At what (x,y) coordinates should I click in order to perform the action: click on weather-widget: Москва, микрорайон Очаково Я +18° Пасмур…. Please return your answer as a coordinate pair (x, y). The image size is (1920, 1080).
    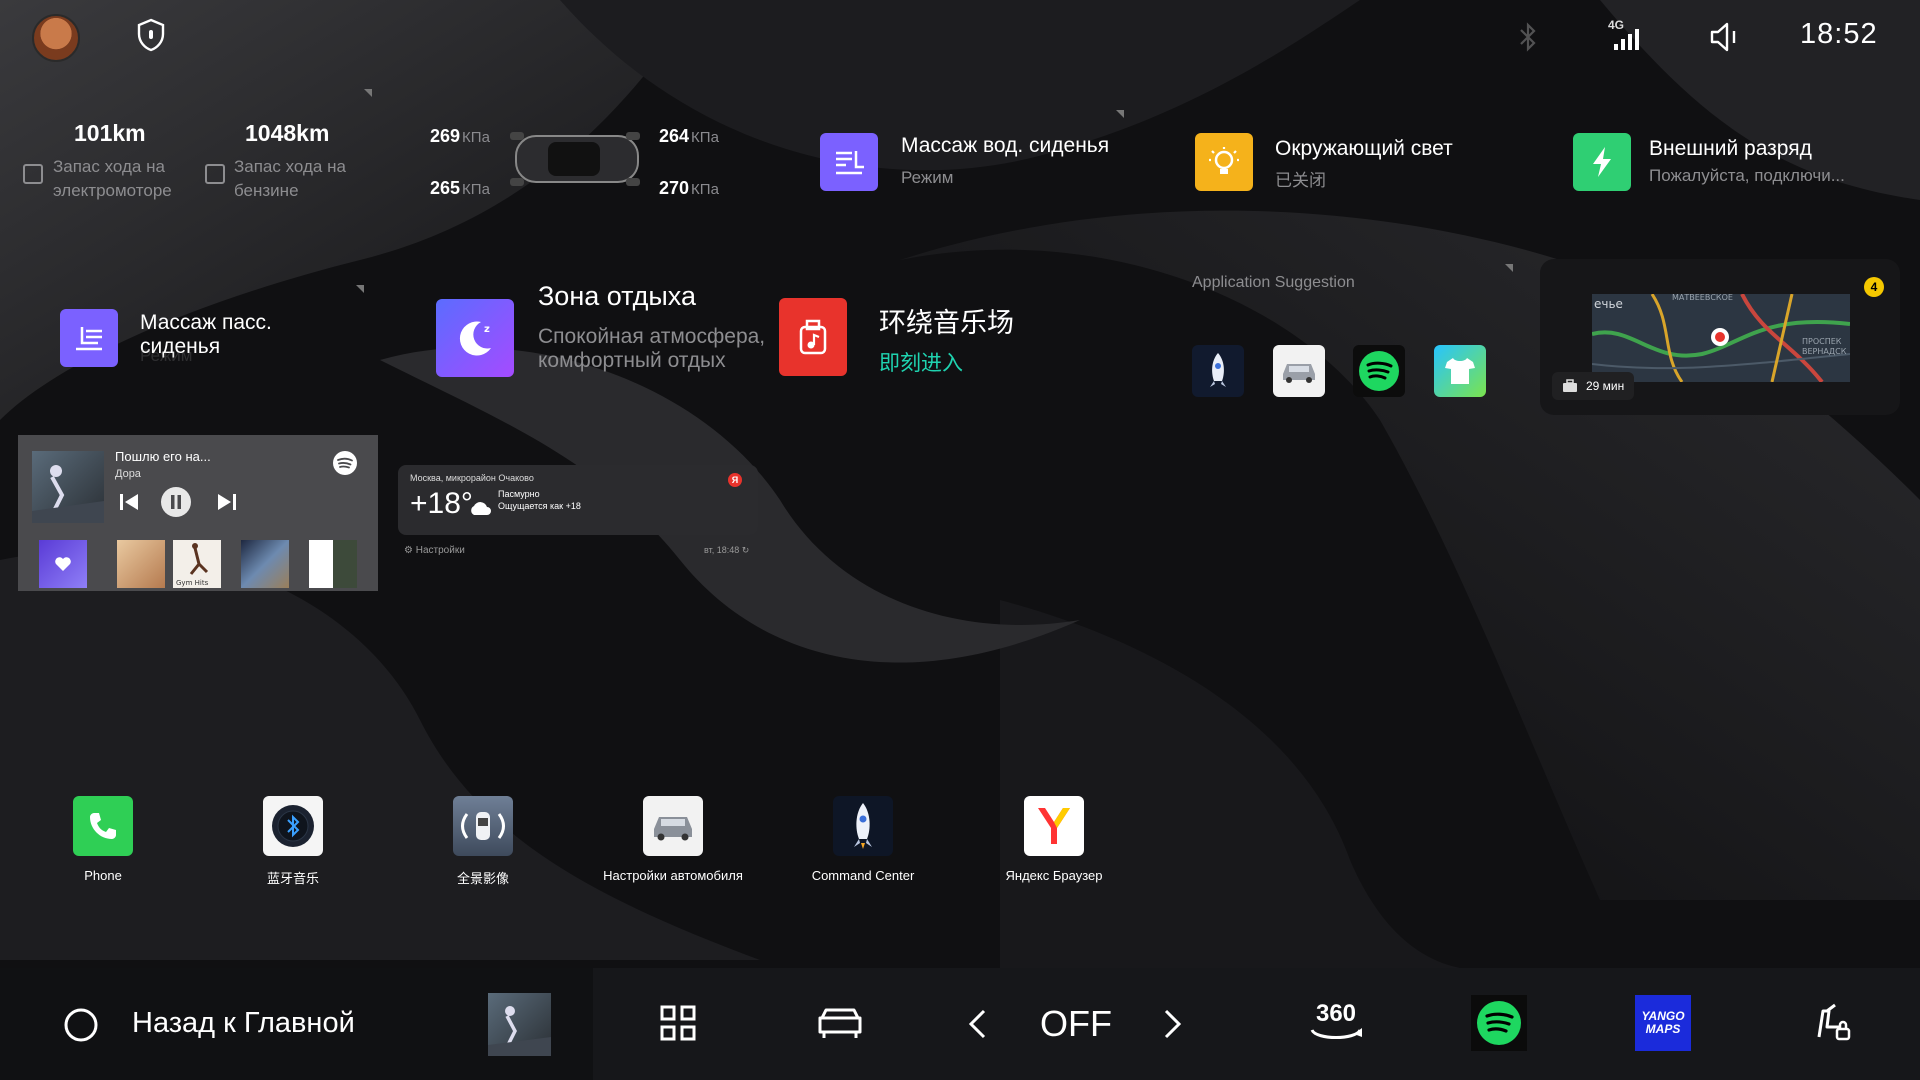
    Looking at the image, I should click on (578, 500).